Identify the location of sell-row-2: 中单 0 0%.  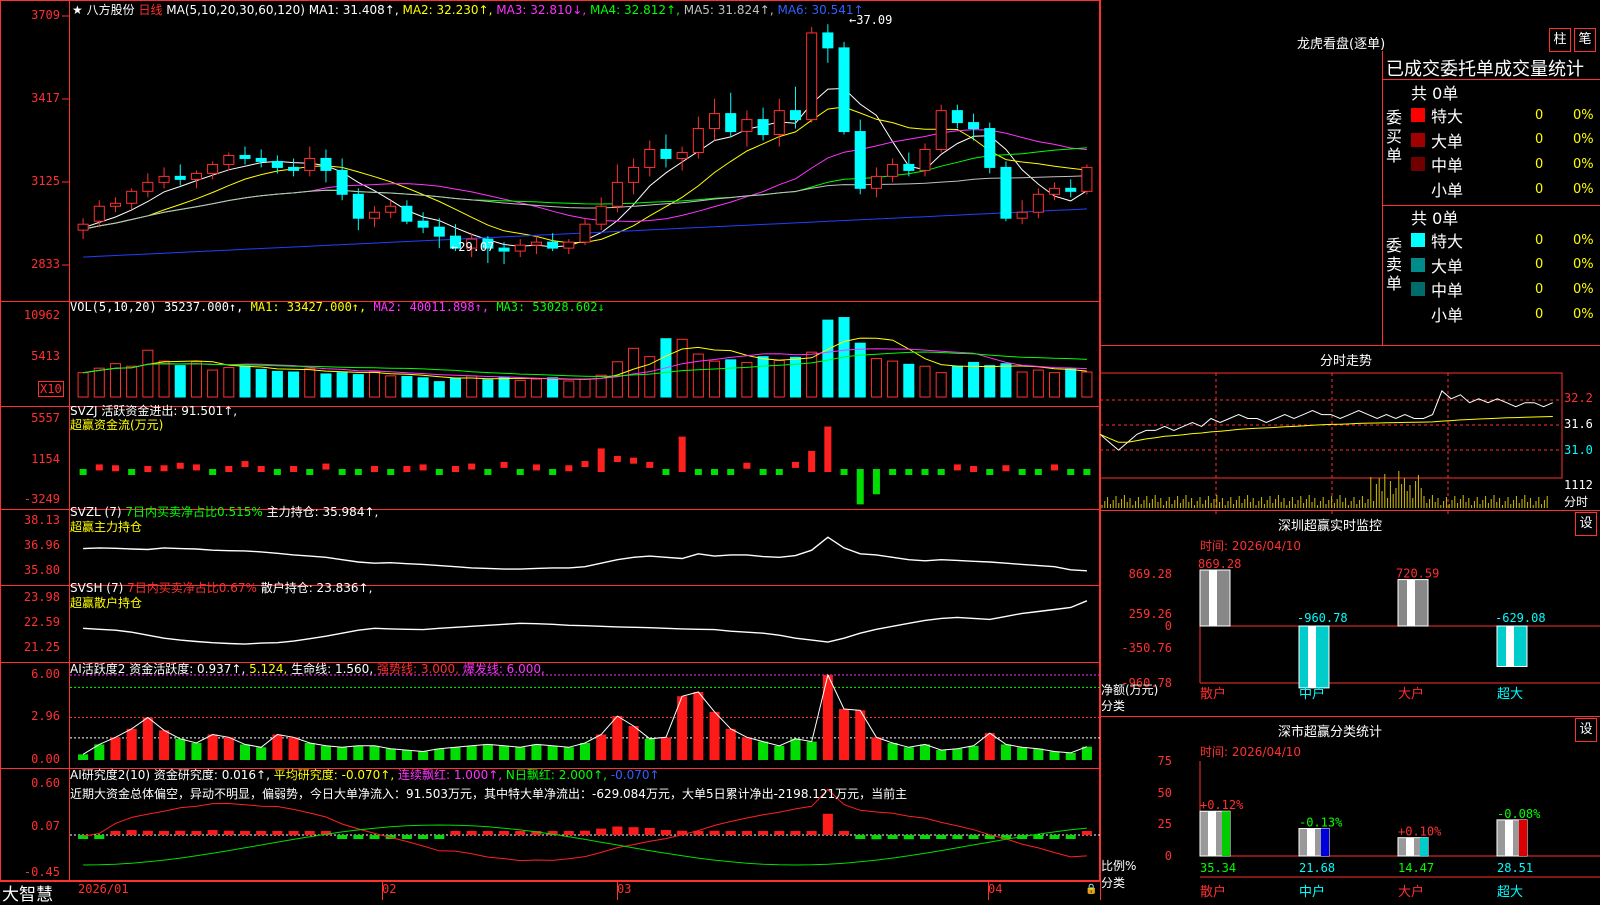
(1504, 289).